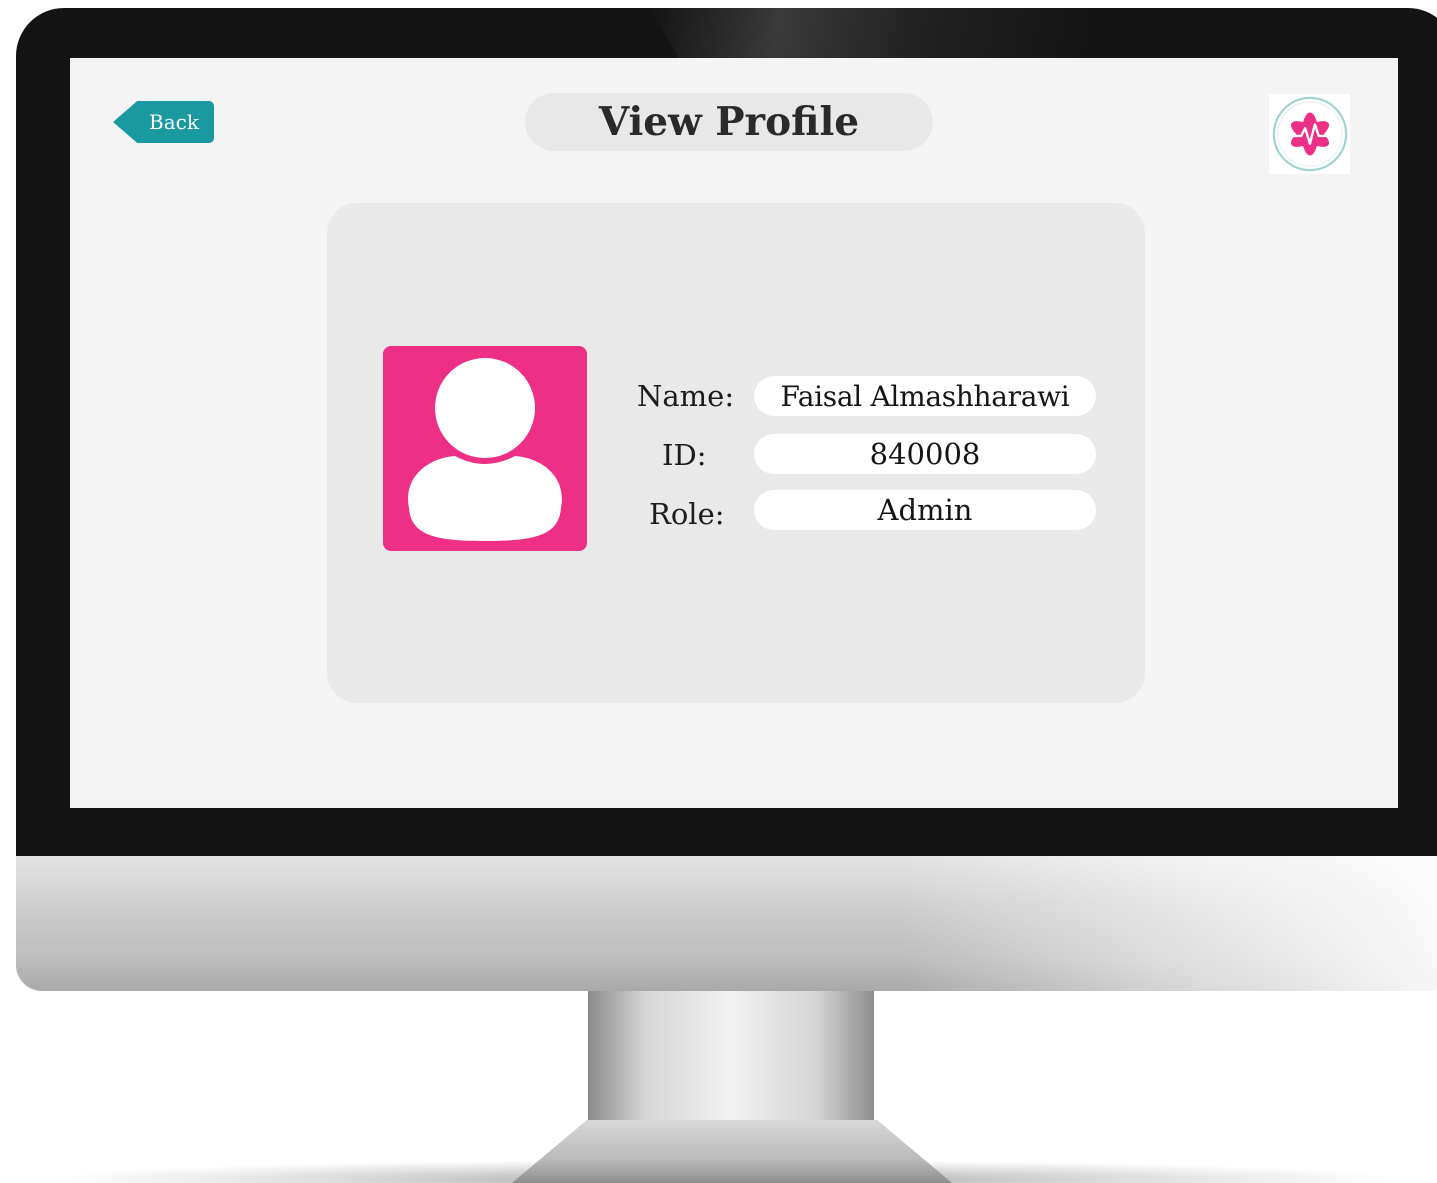 This screenshot has width=1437, height=1183. I want to click on role-value: Admin, so click(925, 510).